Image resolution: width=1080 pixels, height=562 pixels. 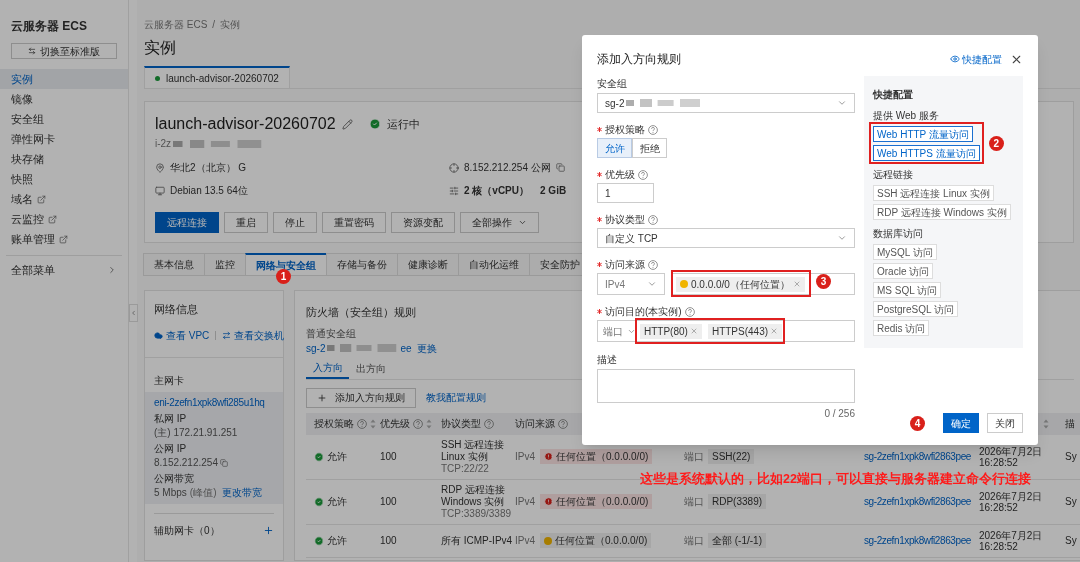 What do you see at coordinates (64, 79) in the screenshot?
I see `sidebar-item: 实例` at bounding box center [64, 79].